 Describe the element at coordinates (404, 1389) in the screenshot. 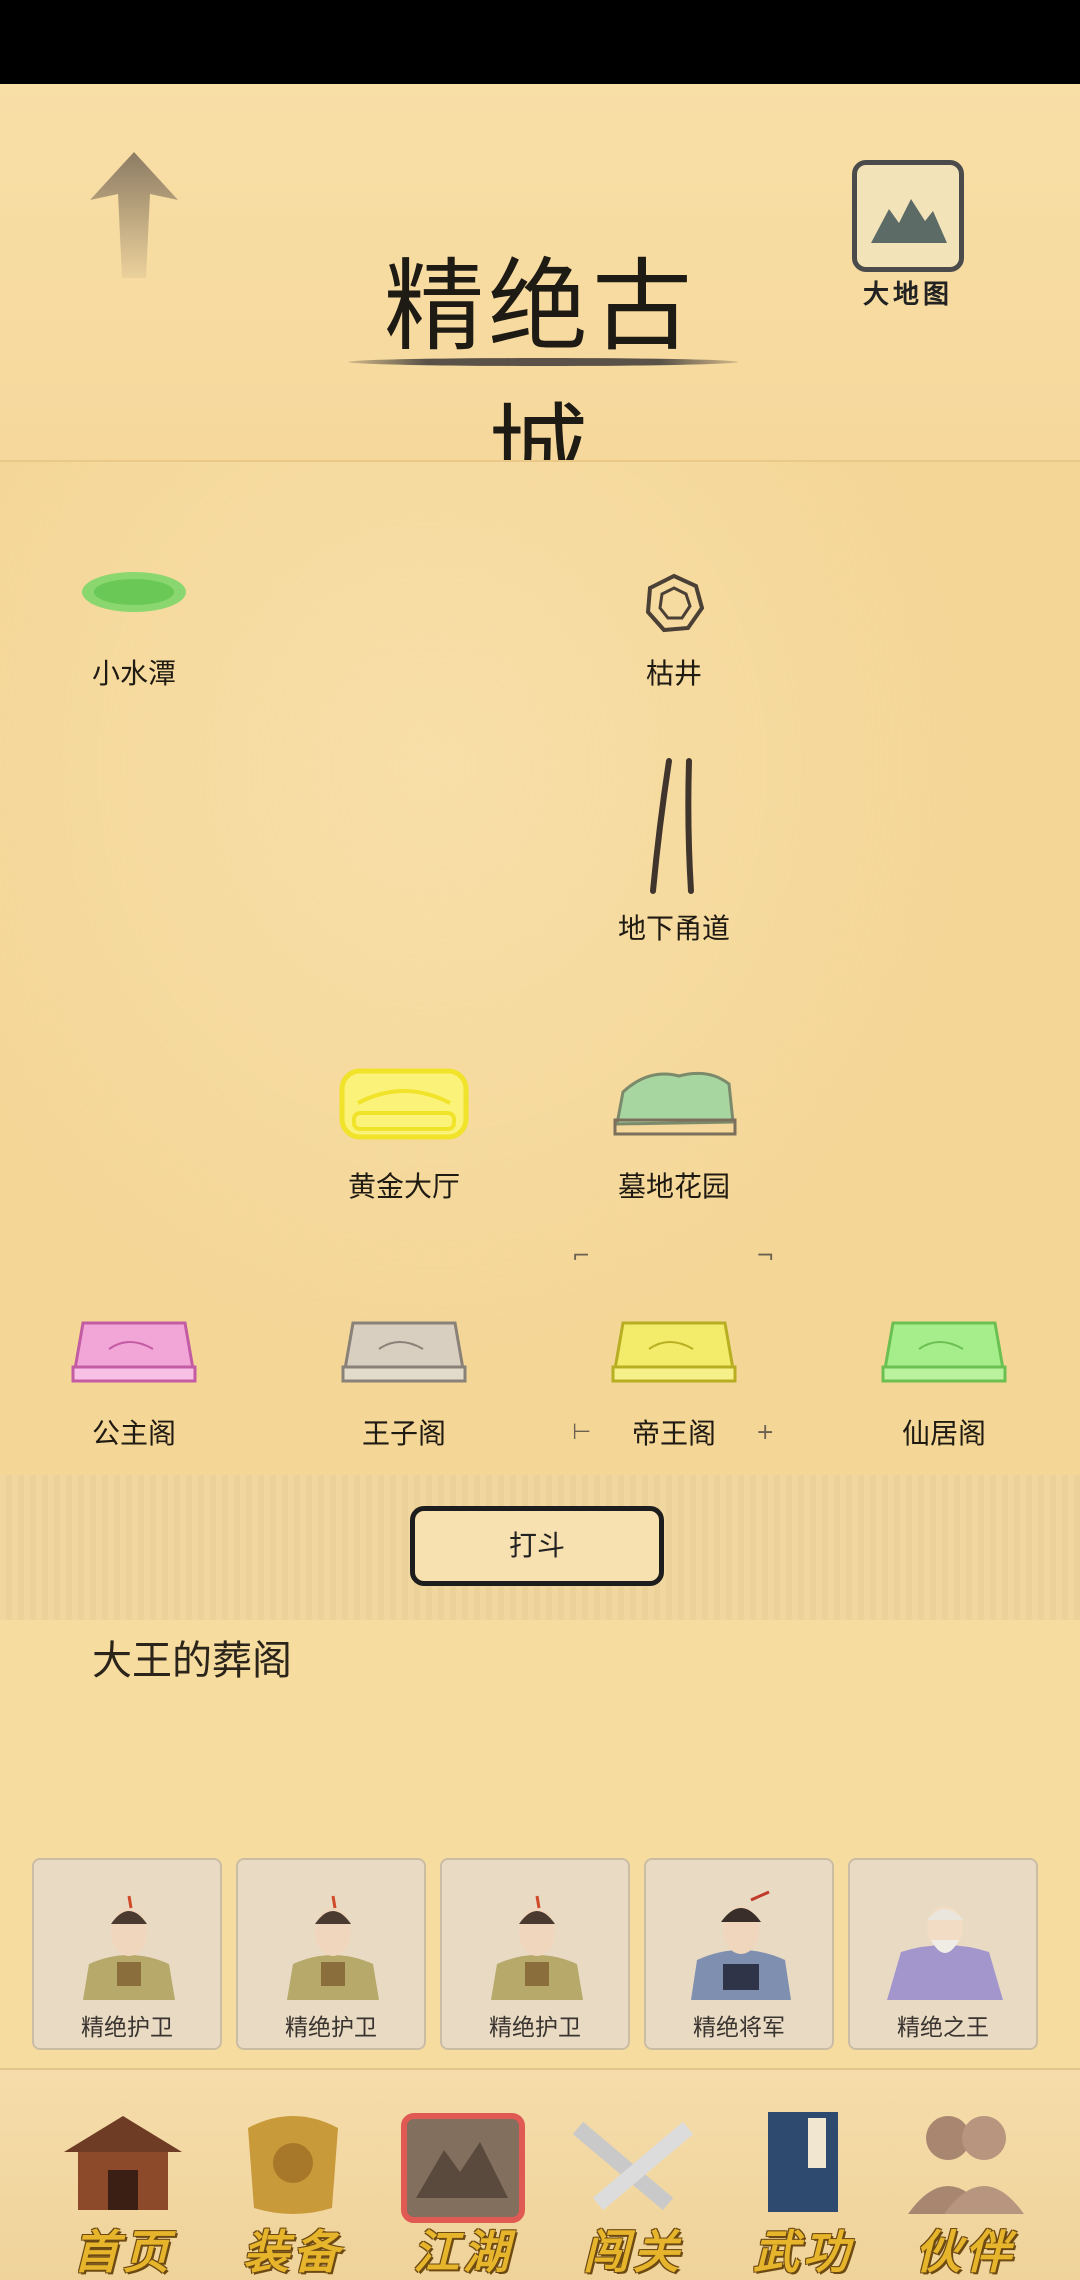

I see `location-prince-pavilion: 王子阁` at that location.